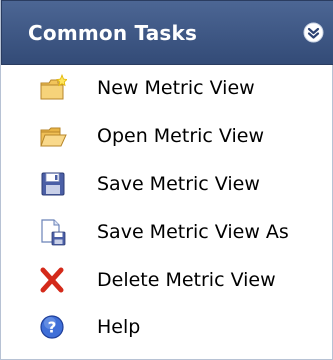 This screenshot has width=333, height=360. Describe the element at coordinates (53, 184) in the screenshot. I see `floppy-disk-icon` at that location.